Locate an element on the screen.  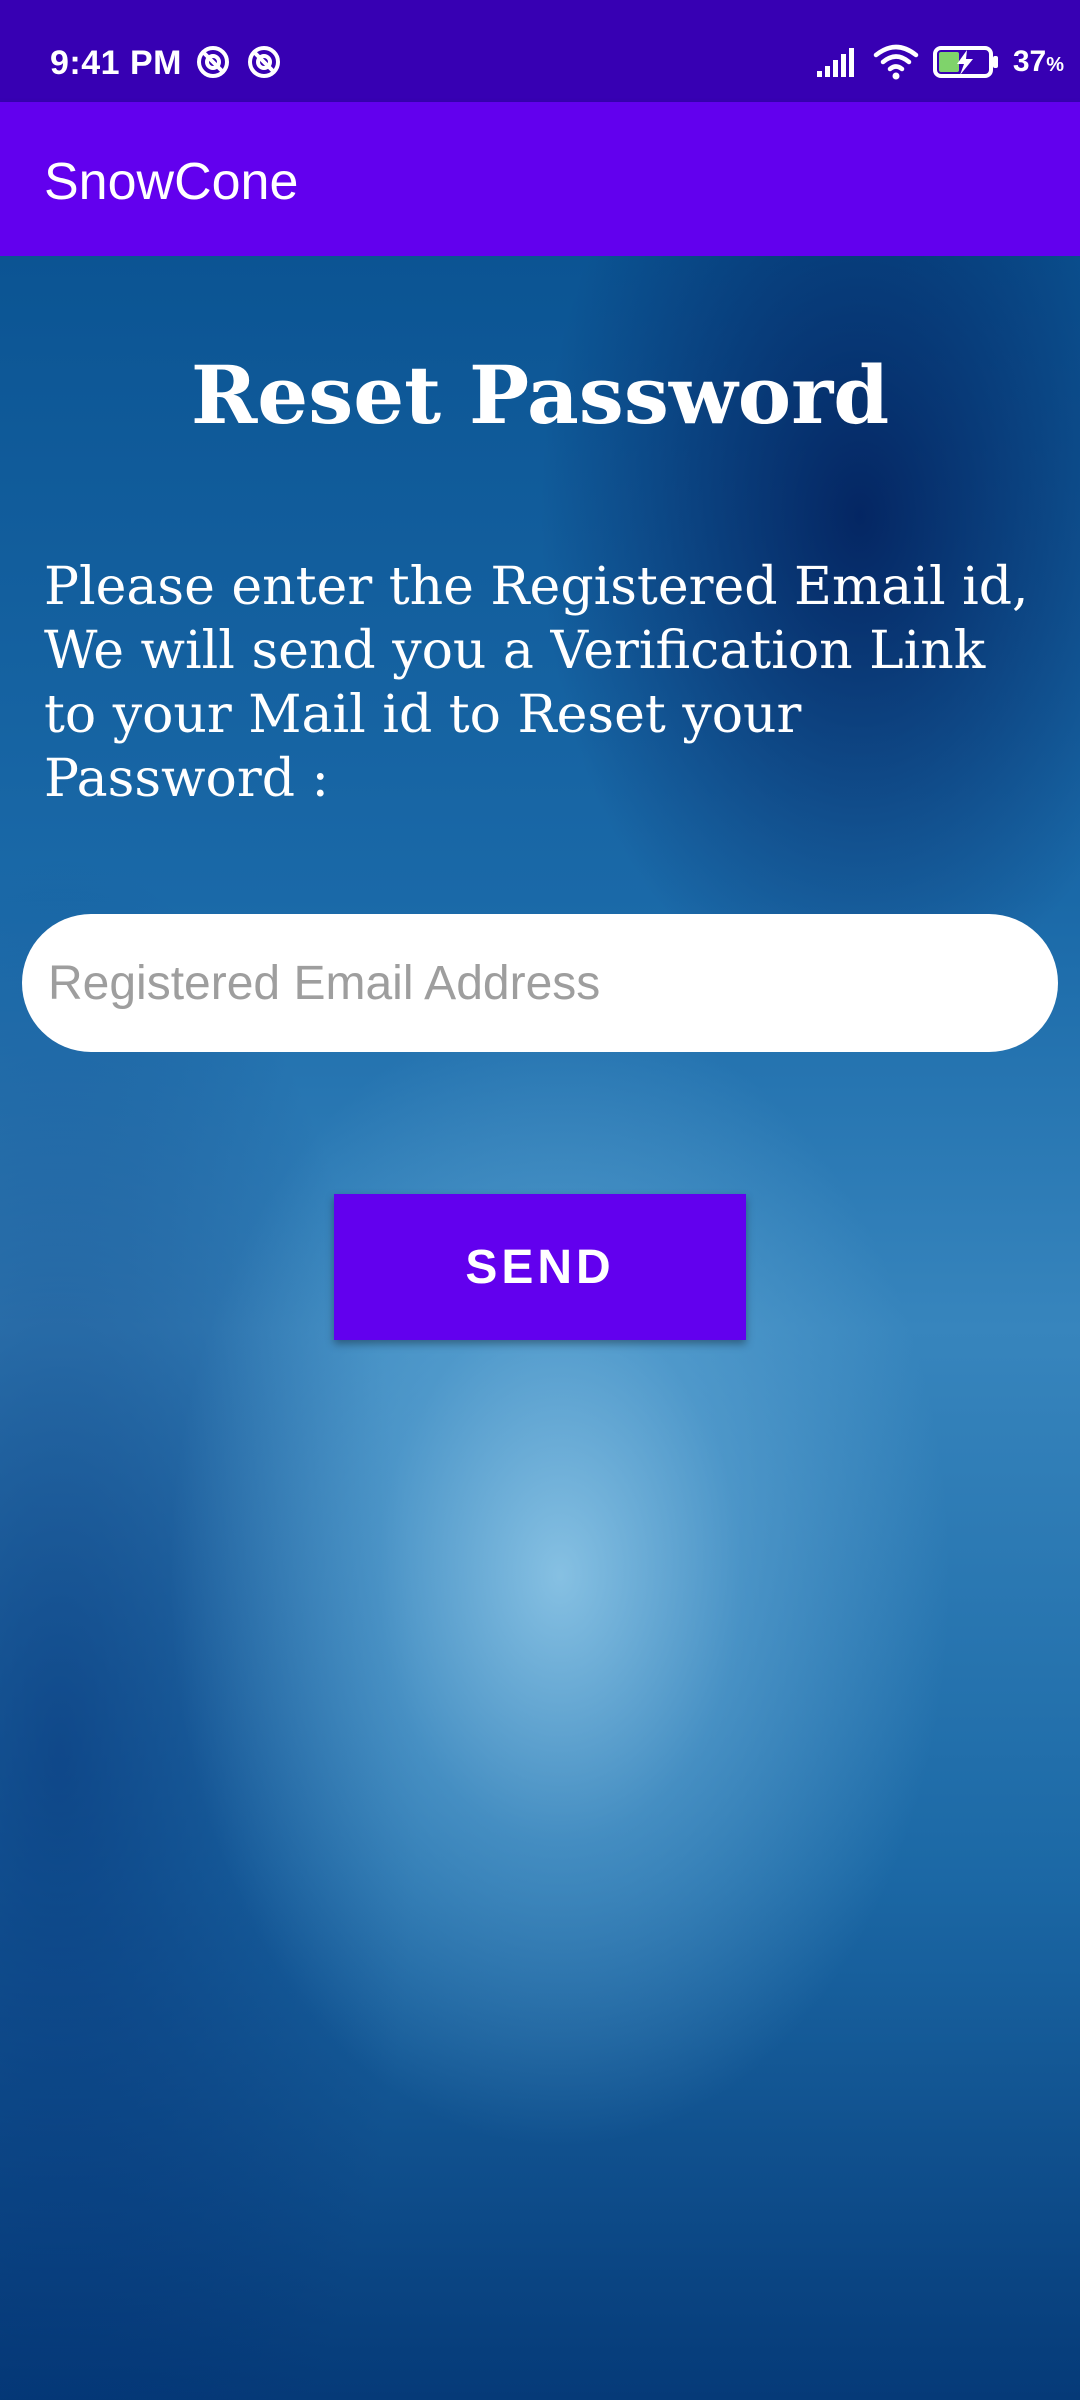
status-right-group: 37% is located at coordinates (939, 62).